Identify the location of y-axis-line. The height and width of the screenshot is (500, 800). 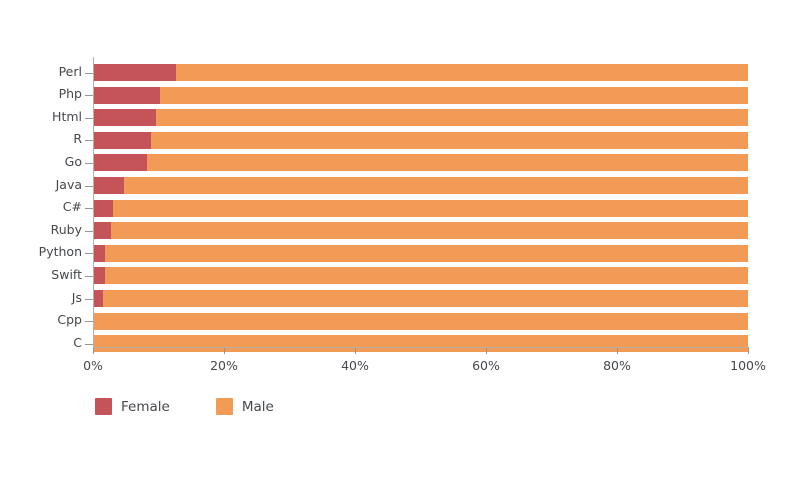
(93, 202).